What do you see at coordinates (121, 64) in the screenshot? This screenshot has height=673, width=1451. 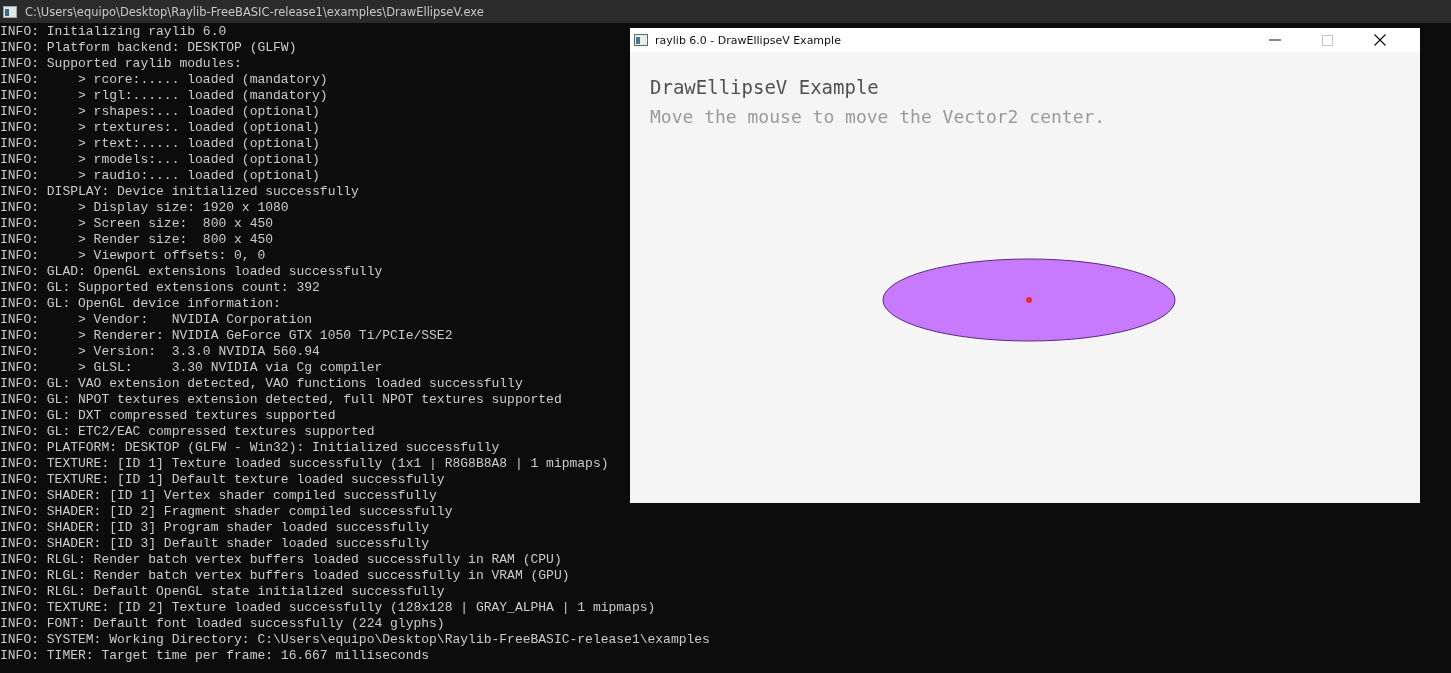 I see `console-log-line: INFO: Supported raylib modules:` at bounding box center [121, 64].